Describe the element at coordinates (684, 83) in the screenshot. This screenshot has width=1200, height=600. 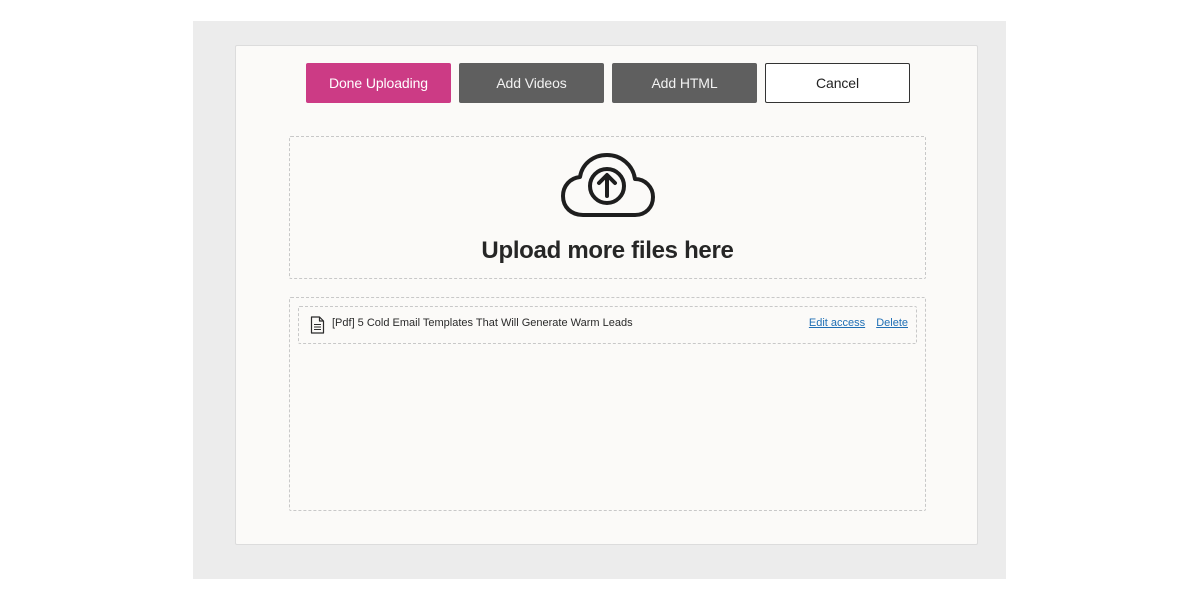
I see `add-html-button: Add HTML` at that location.